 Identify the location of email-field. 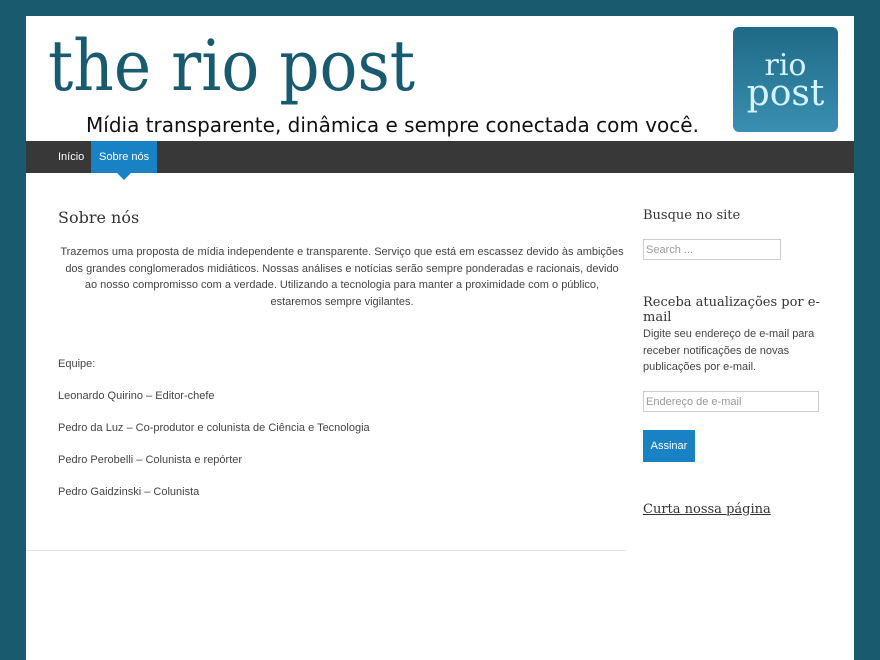
(731, 401).